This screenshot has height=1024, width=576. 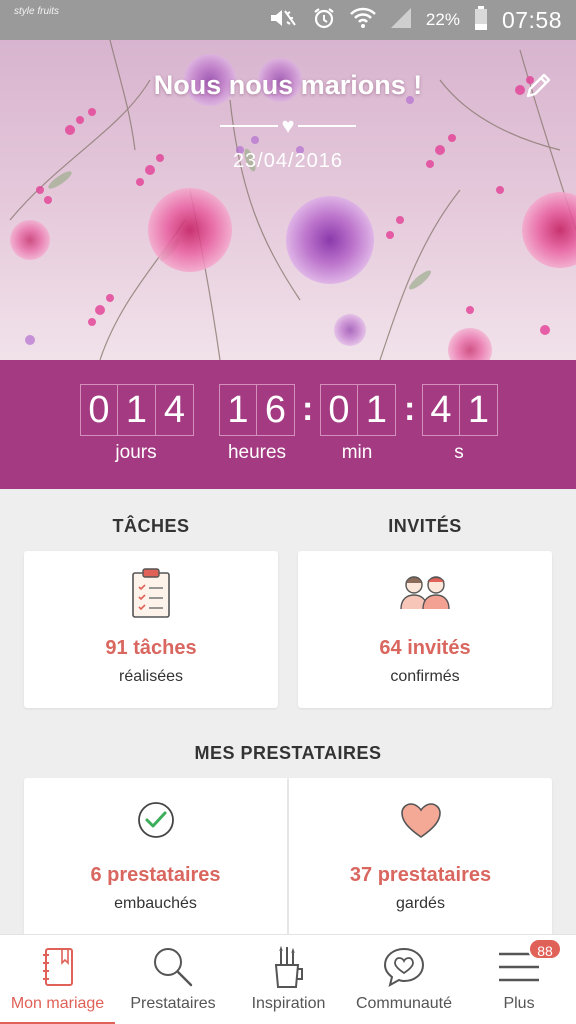 What do you see at coordinates (155, 857) in the screenshot?
I see `hired-vendors-card: 6 prestataires embauchés` at bounding box center [155, 857].